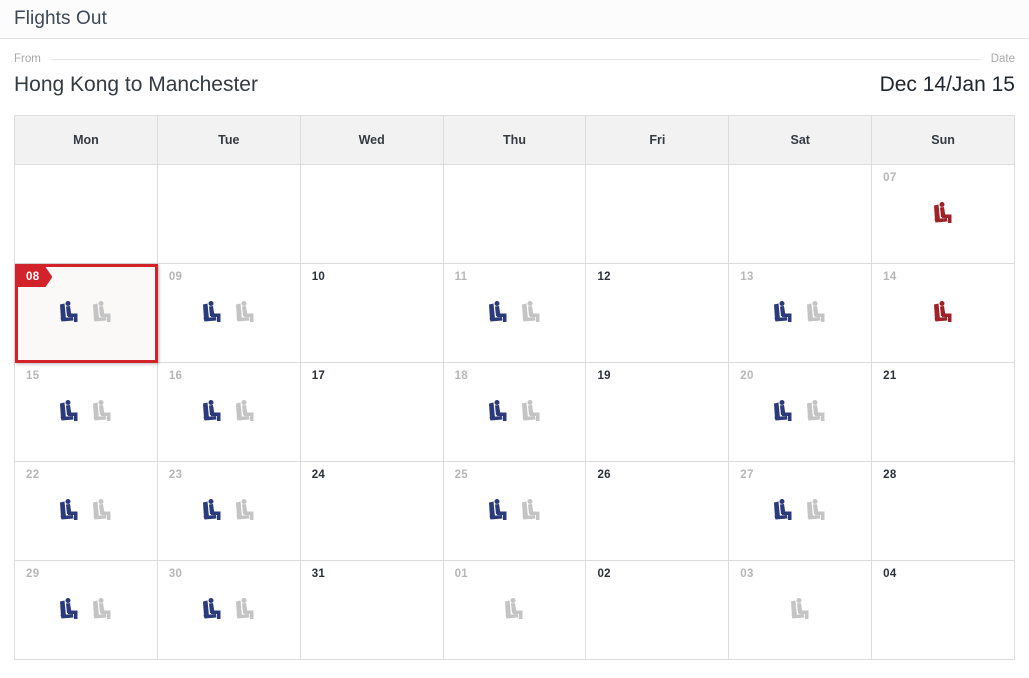 This screenshot has width=1029, height=678. I want to click on calendar-day-cell: 21, so click(944, 412).